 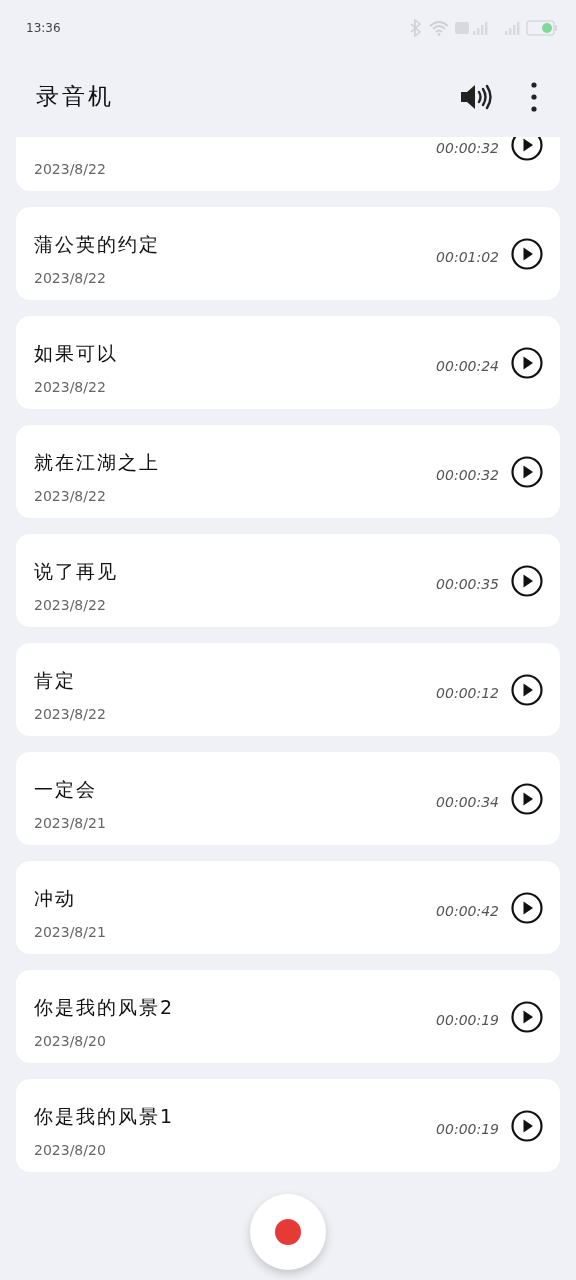 What do you see at coordinates (66, 789) in the screenshot?
I see `recording-title: 一定会` at bounding box center [66, 789].